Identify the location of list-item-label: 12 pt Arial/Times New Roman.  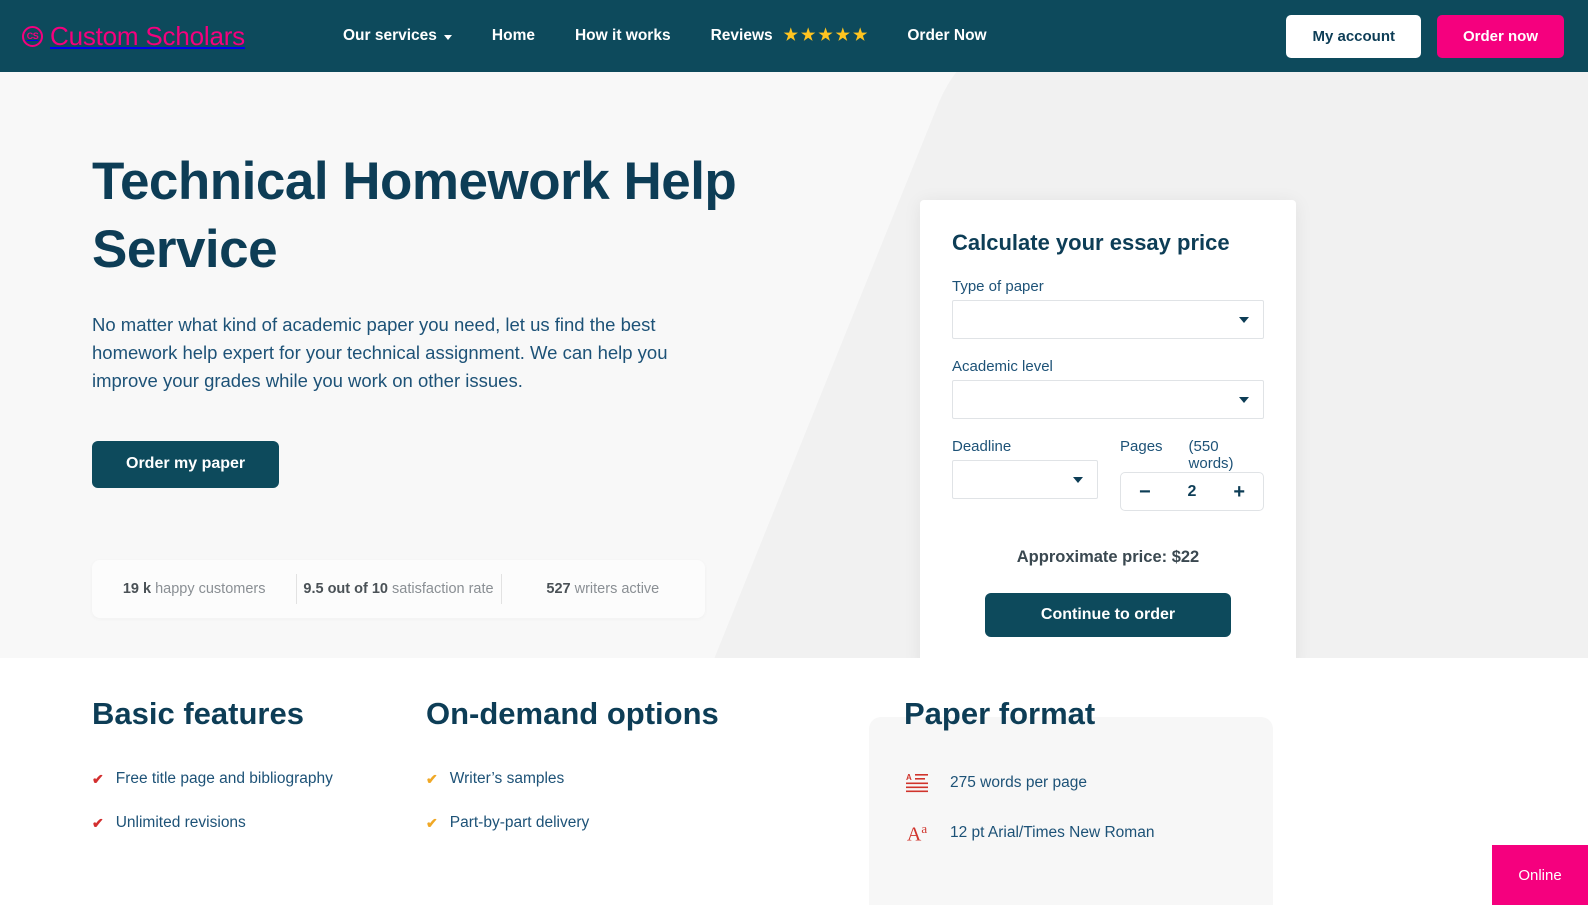
(1052, 832).